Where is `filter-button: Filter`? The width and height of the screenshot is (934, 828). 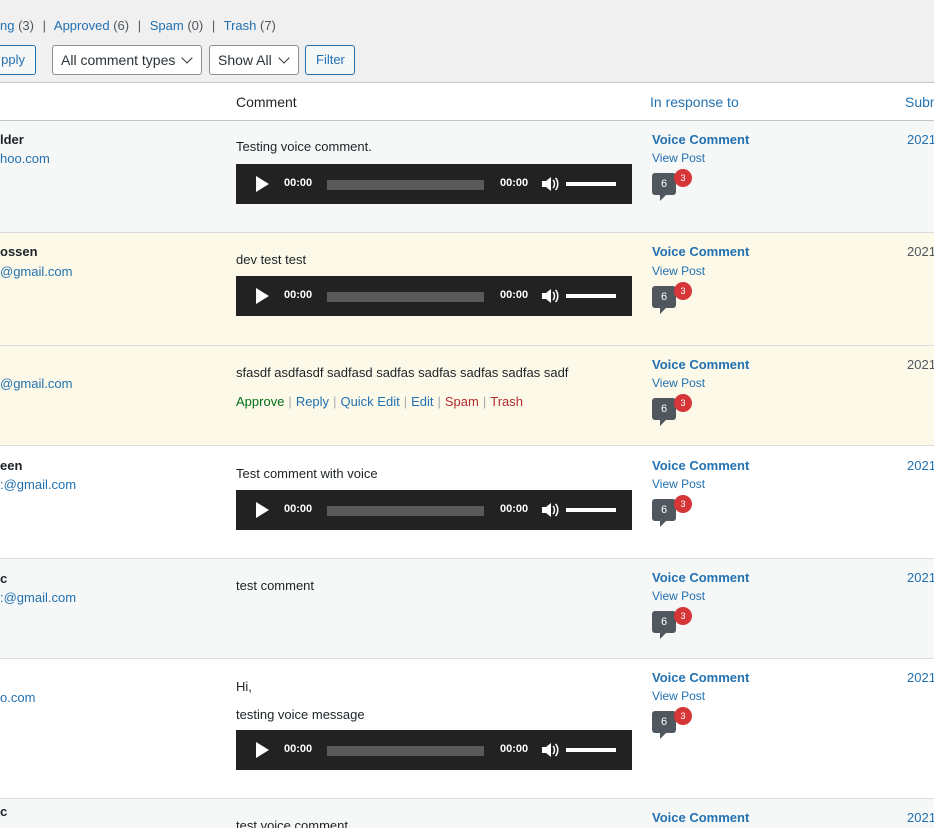 filter-button: Filter is located at coordinates (330, 60).